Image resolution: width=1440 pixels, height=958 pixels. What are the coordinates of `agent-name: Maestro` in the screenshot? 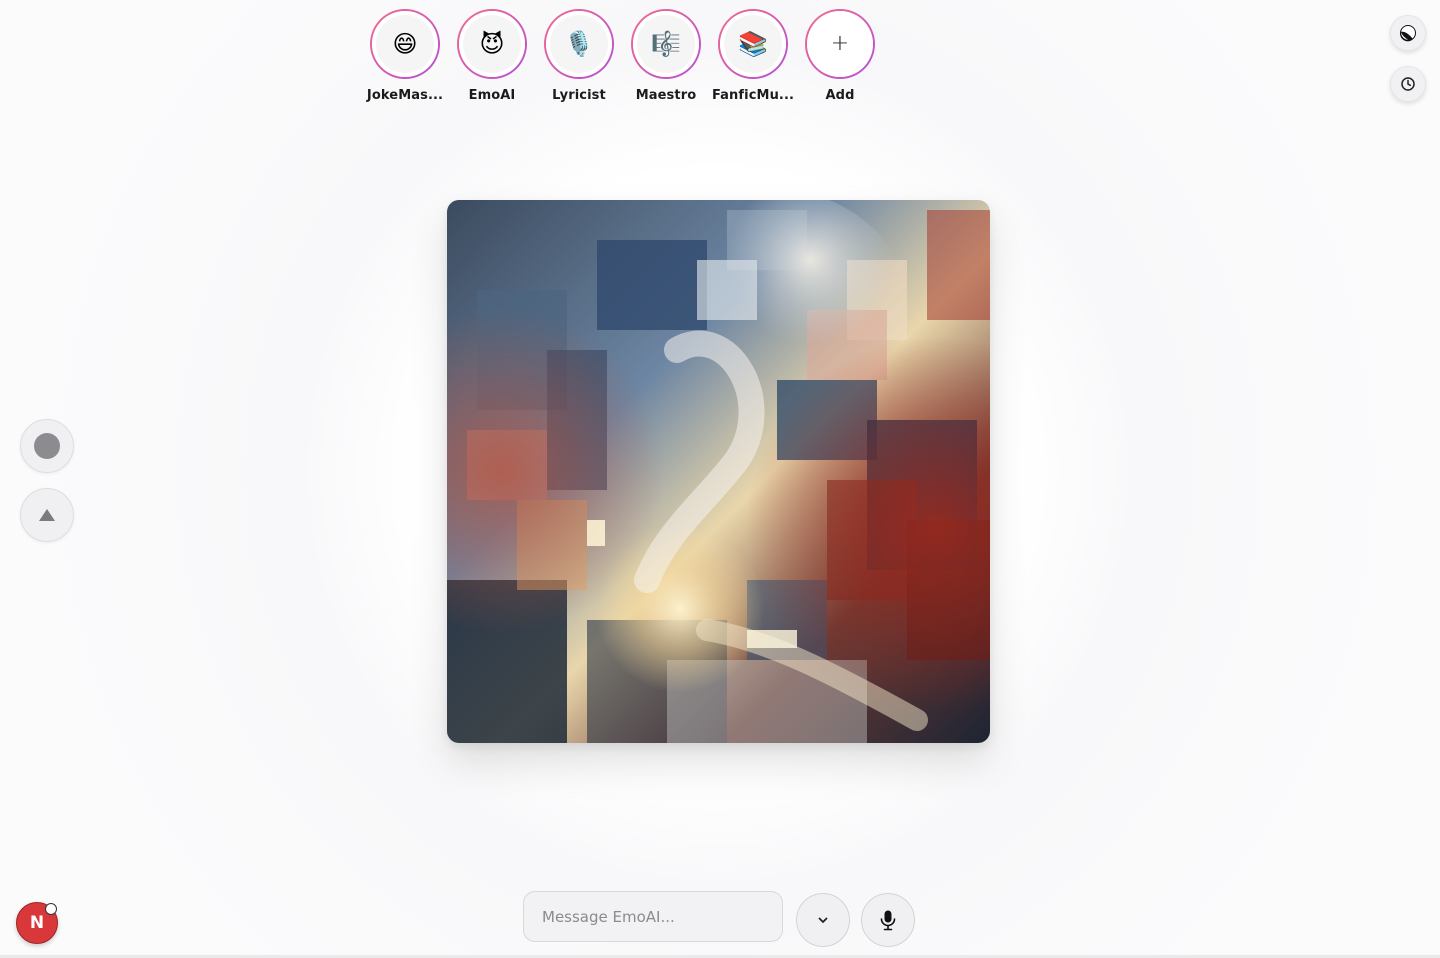 It's located at (666, 95).